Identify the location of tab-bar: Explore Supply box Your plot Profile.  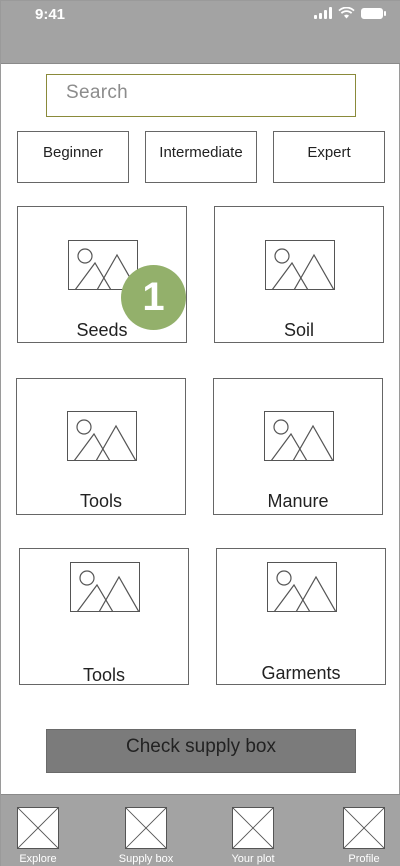
(200, 830).